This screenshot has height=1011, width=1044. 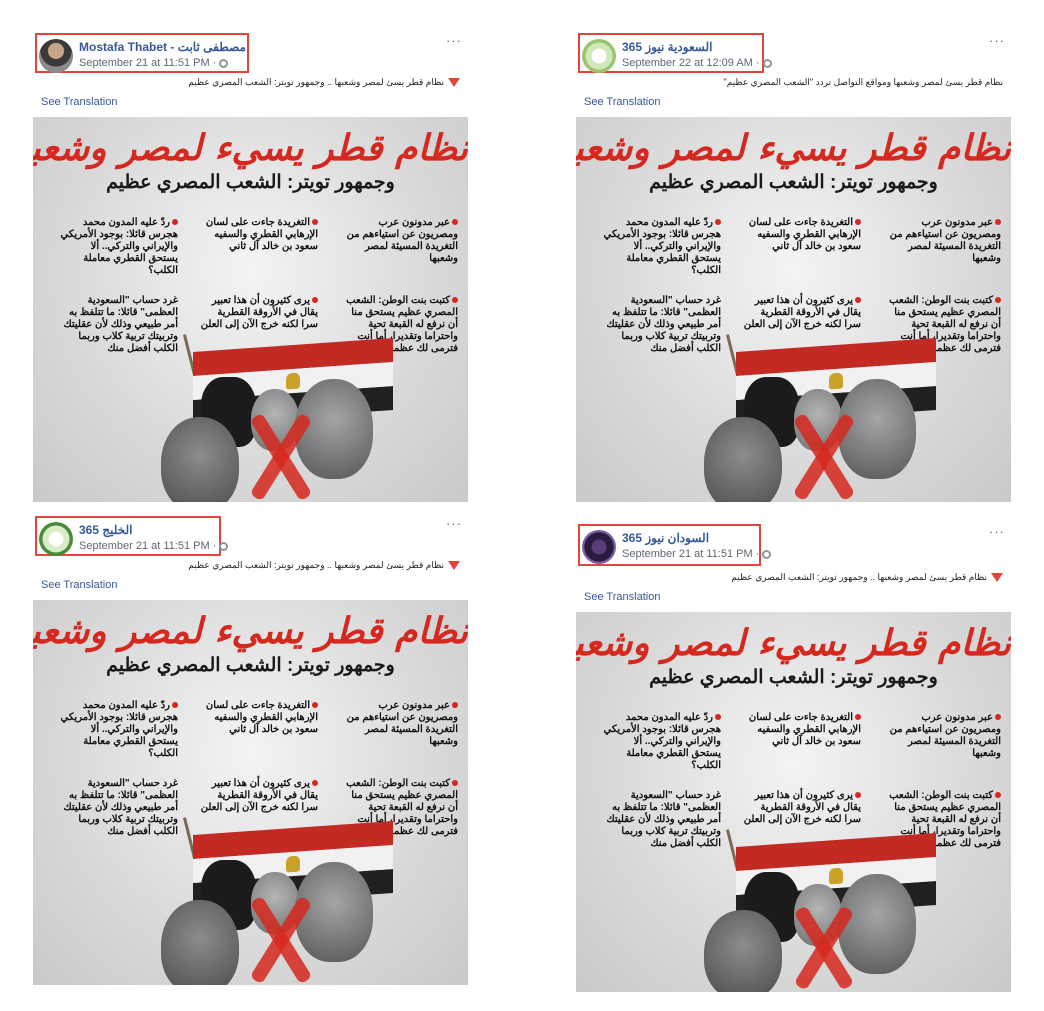 What do you see at coordinates (56, 56) in the screenshot?
I see `profile-photo-avatar` at bounding box center [56, 56].